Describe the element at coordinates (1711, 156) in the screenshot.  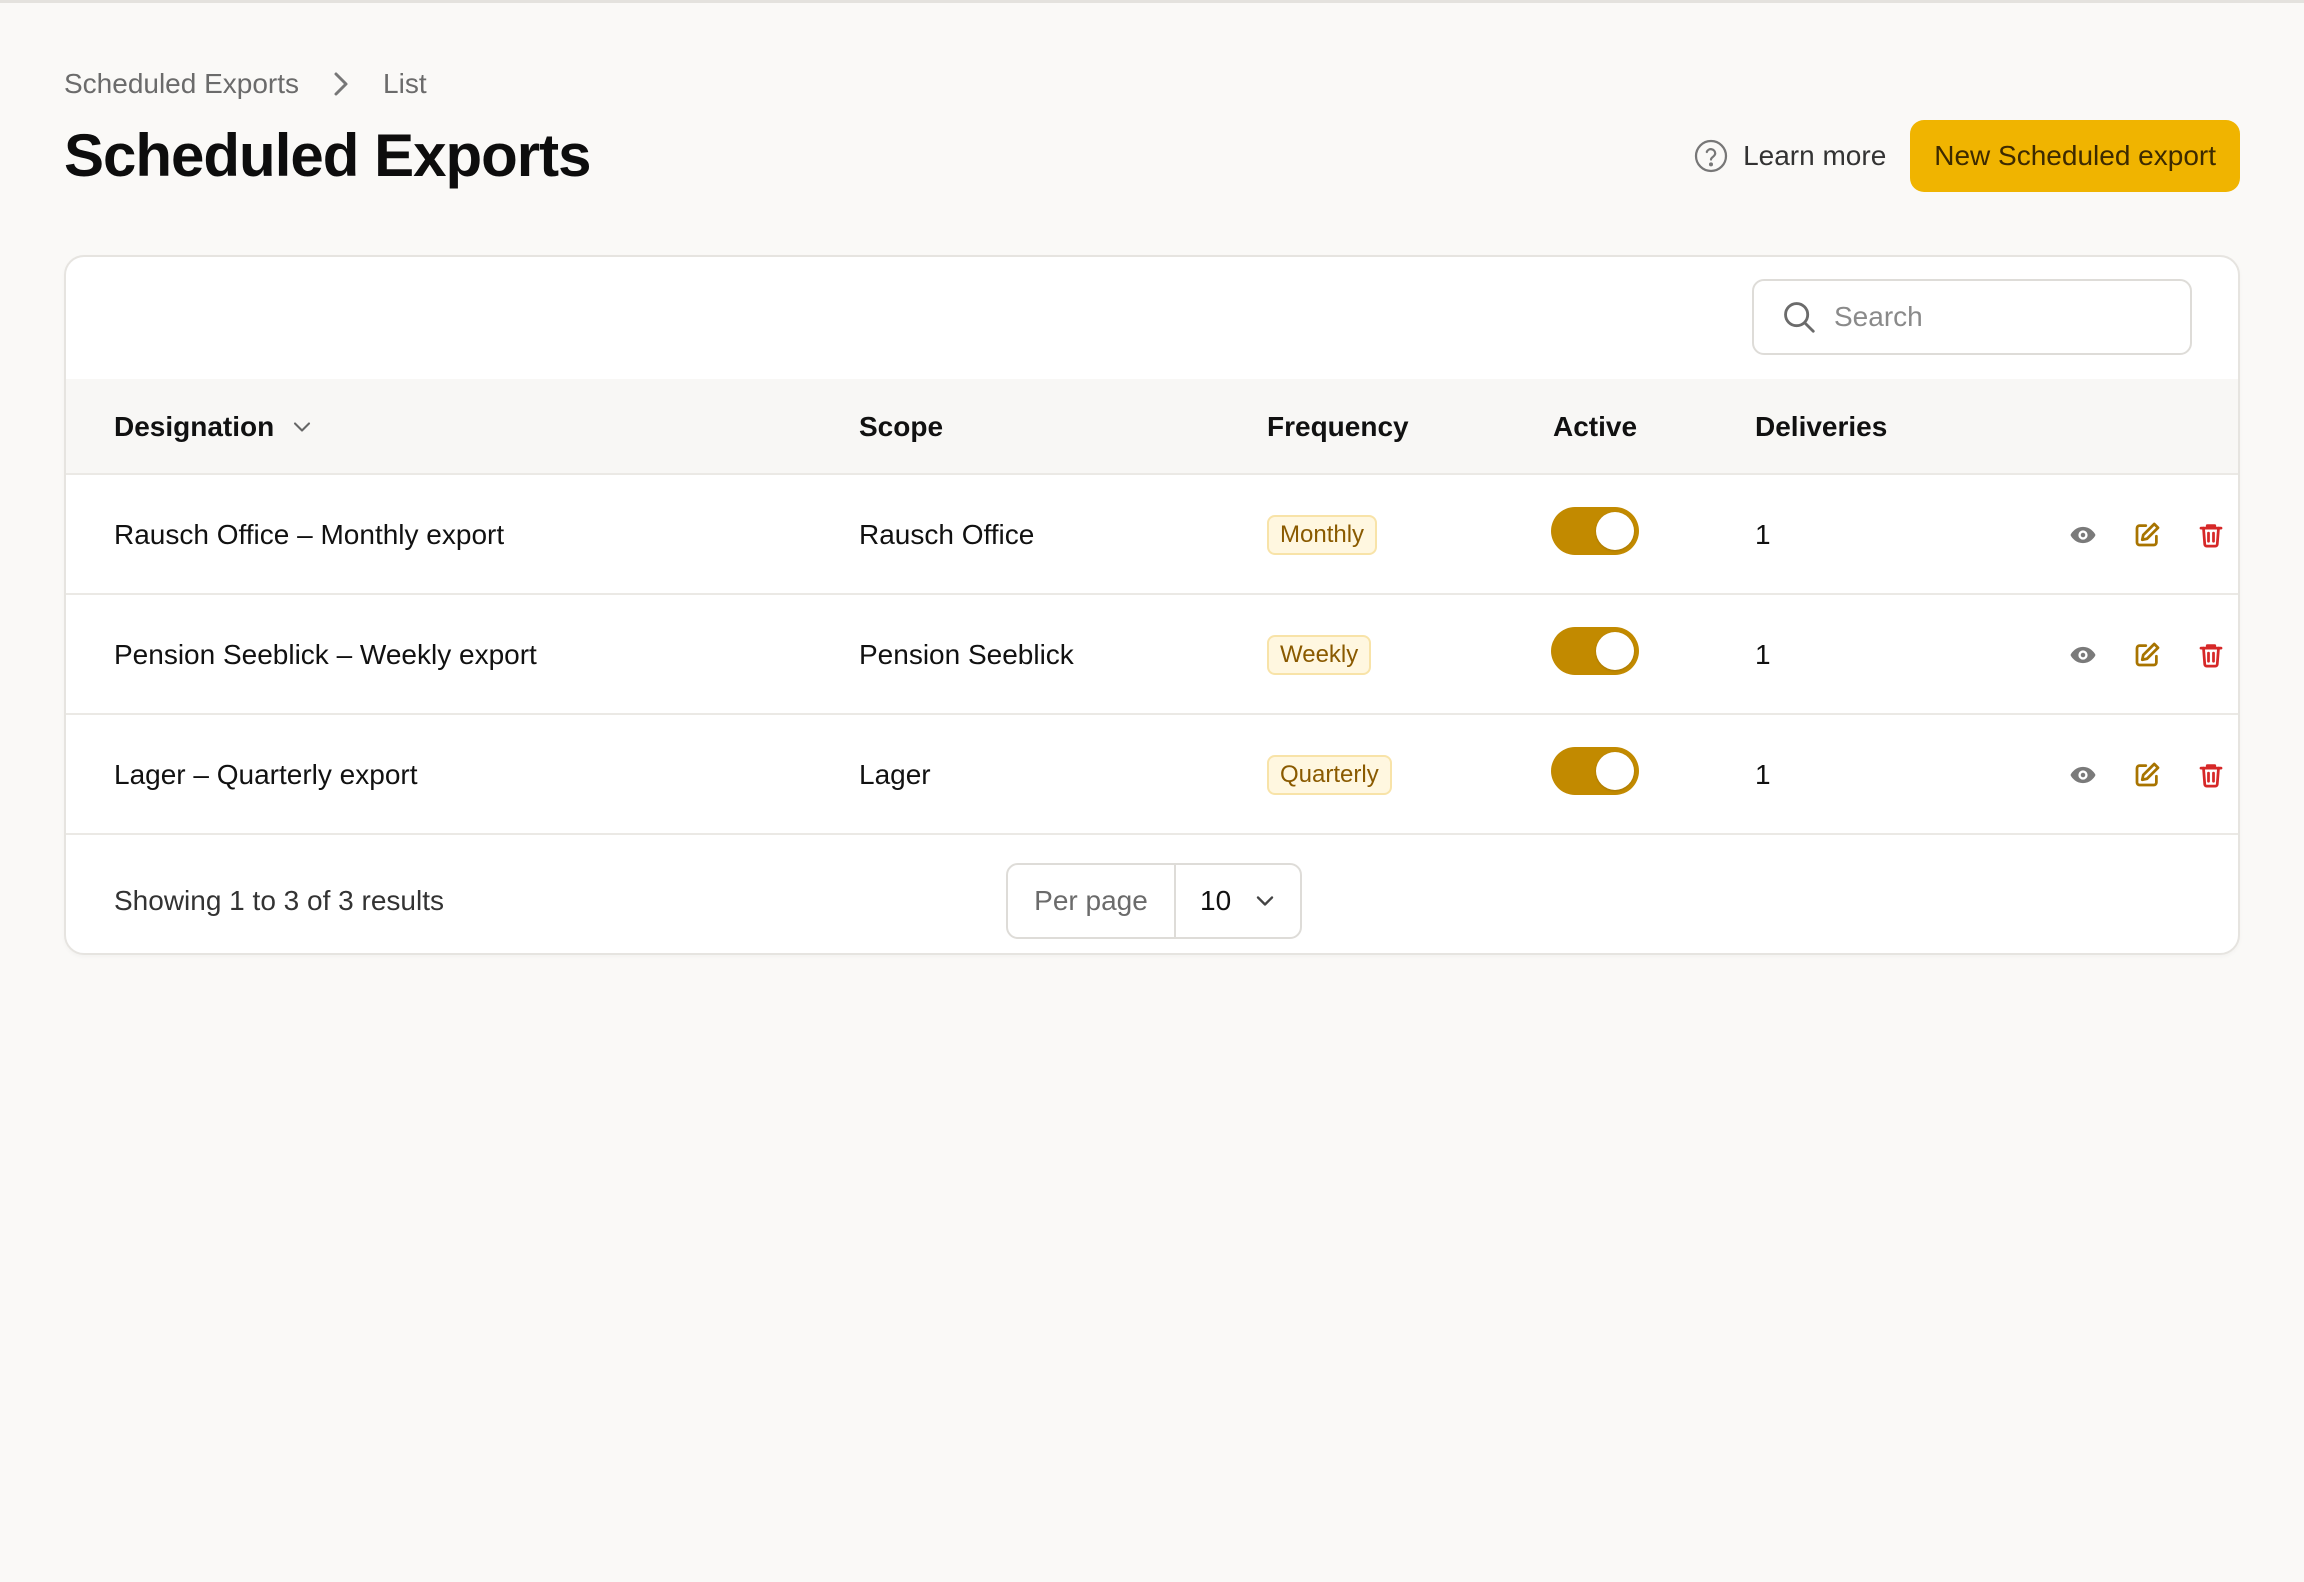
I see `question-circle-icon` at that location.